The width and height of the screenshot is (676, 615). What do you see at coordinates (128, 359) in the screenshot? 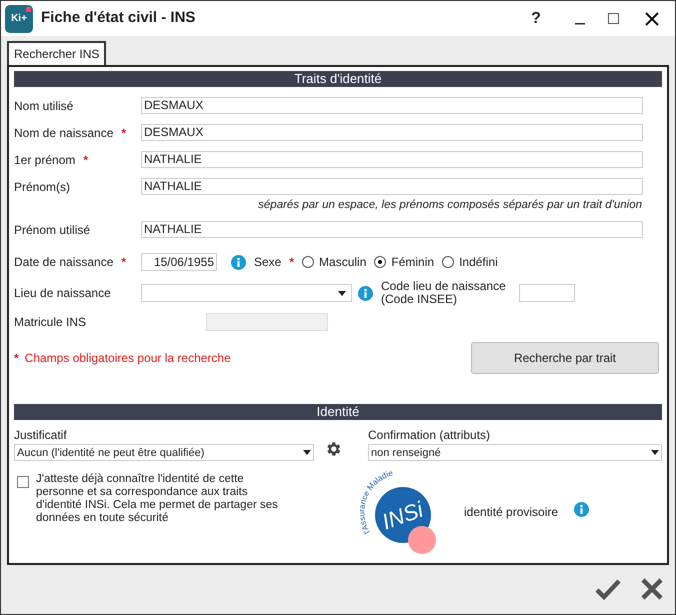
I see `required-note: Champs obligatoires pour la recherche` at bounding box center [128, 359].